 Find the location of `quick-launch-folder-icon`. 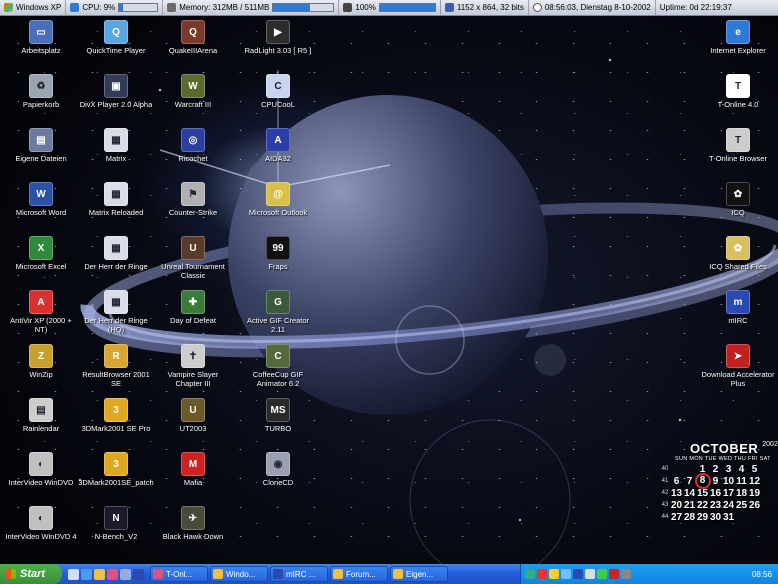

quick-launch-folder-icon is located at coordinates (99, 574).